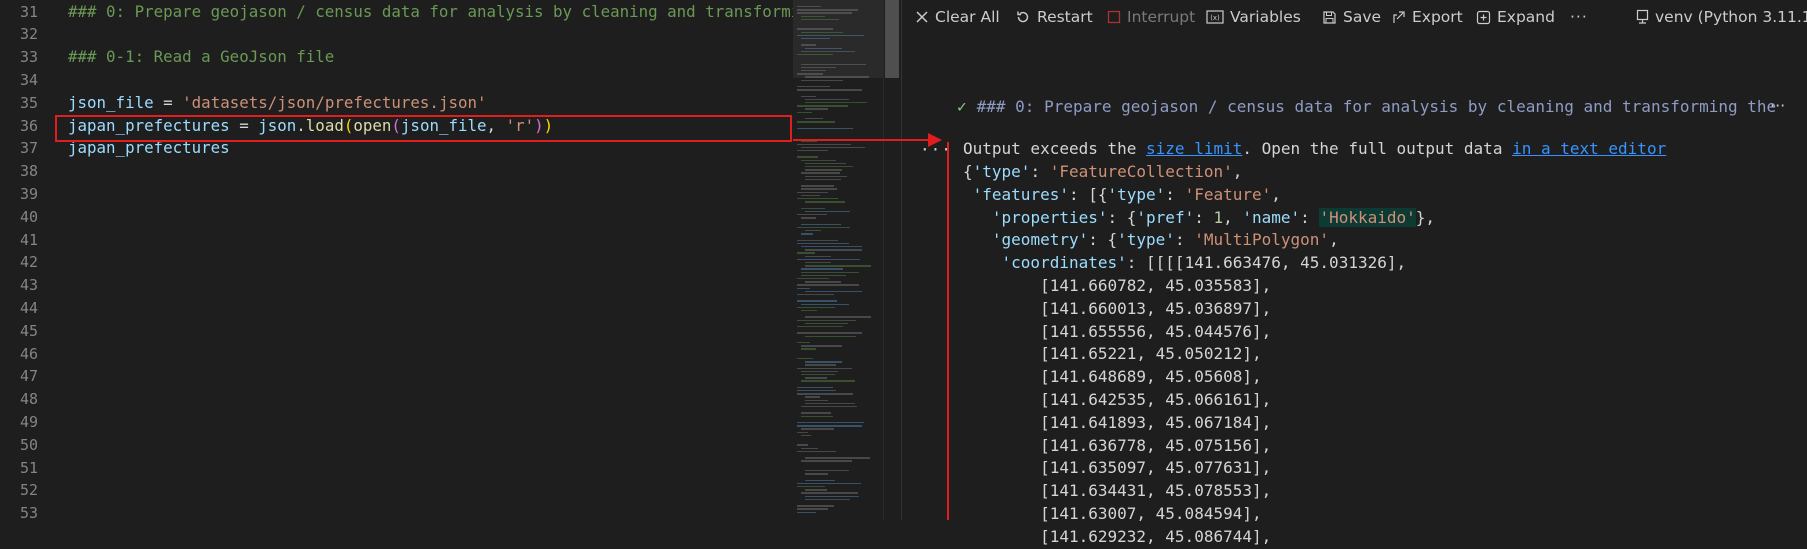 This screenshot has width=1807, height=549. I want to click on output-token: 'coordinates', so click(1064, 263).